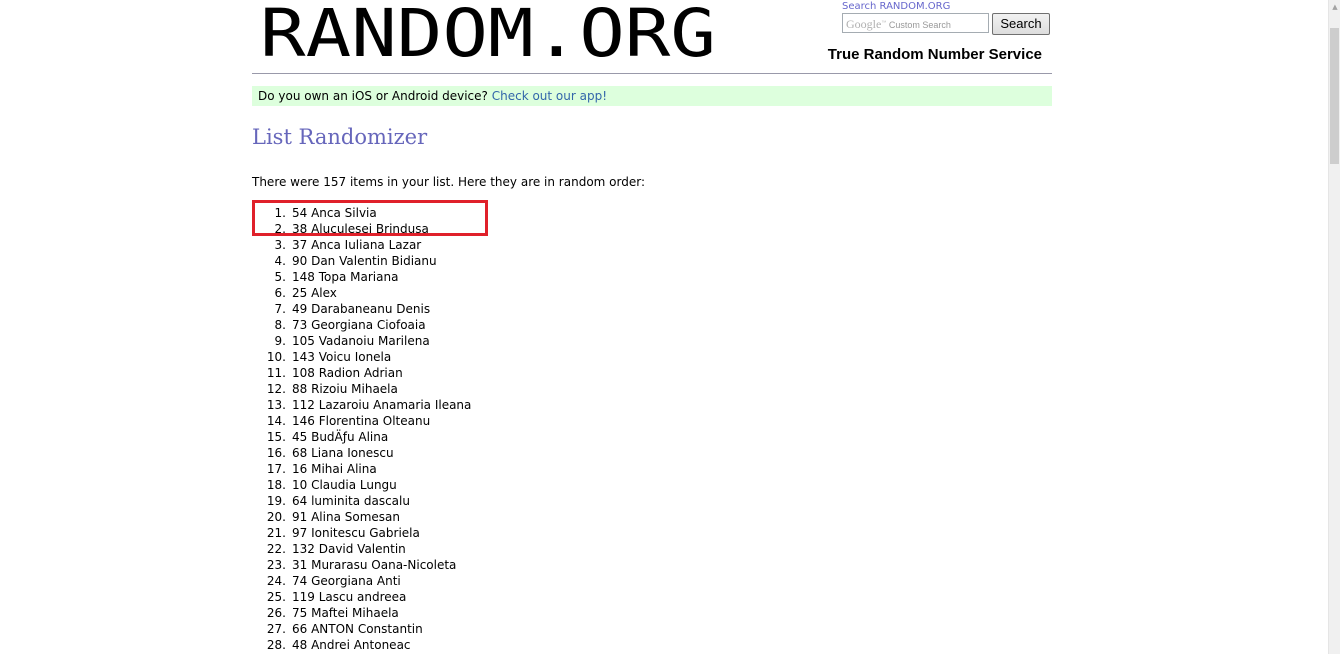 Image resolution: width=1340 pixels, height=654 pixels. I want to click on list-item-text: 73 Georgiana Ciofoaia, so click(359, 325).